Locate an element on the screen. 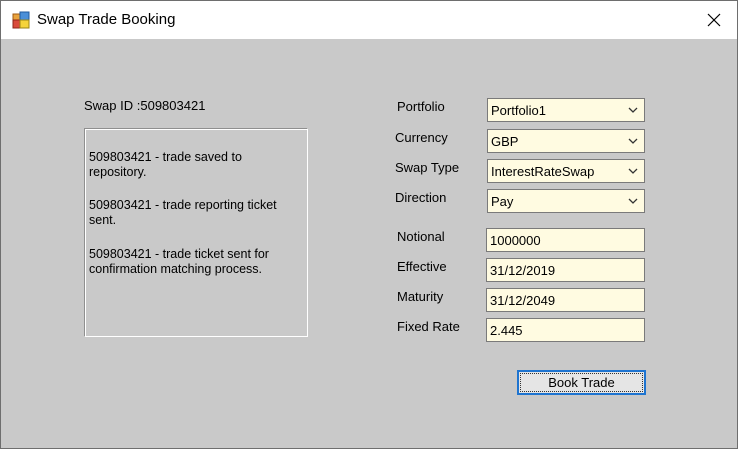  window-title: Swap Trade Booking is located at coordinates (106, 19).